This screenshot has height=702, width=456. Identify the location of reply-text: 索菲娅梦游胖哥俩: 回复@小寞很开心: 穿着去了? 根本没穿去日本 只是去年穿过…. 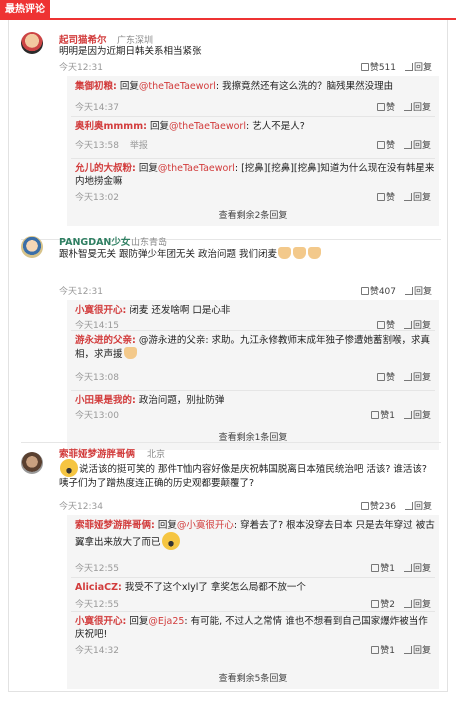
(255, 535).